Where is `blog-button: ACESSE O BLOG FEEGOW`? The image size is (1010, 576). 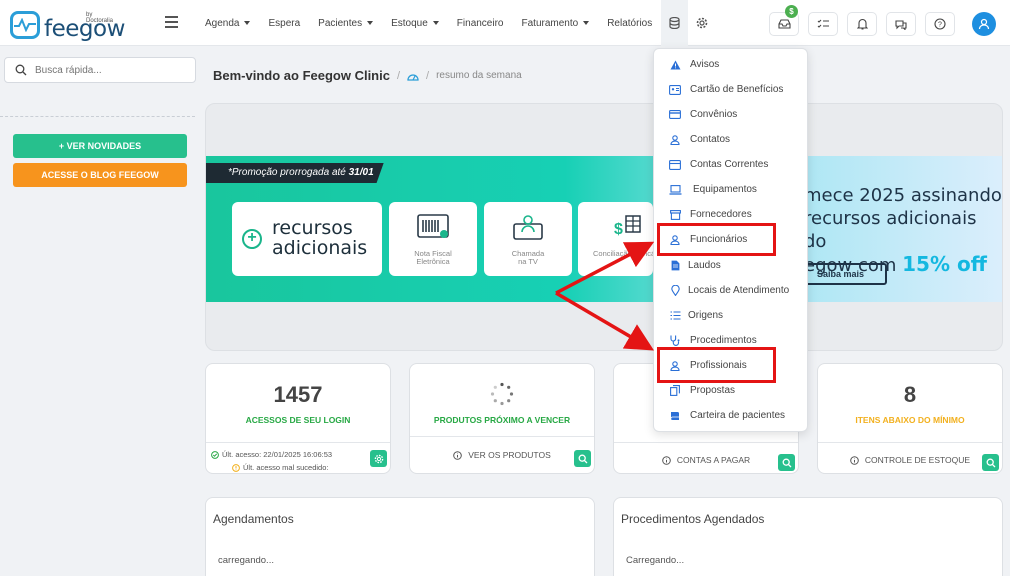
blog-button: ACESSE O BLOG FEEGOW is located at coordinates (100, 175).